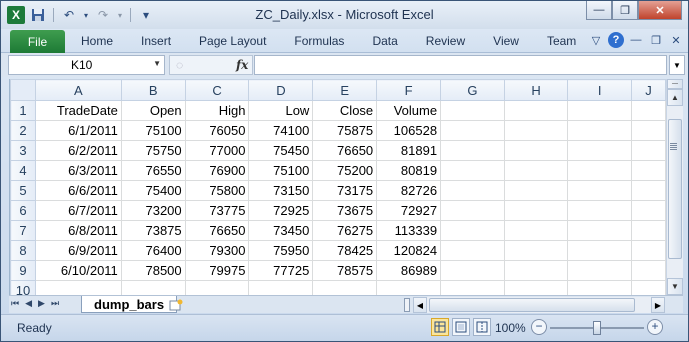 Image resolution: width=689 pixels, height=342 pixels. I want to click on insert-function-icon: fx, so click(242, 65).